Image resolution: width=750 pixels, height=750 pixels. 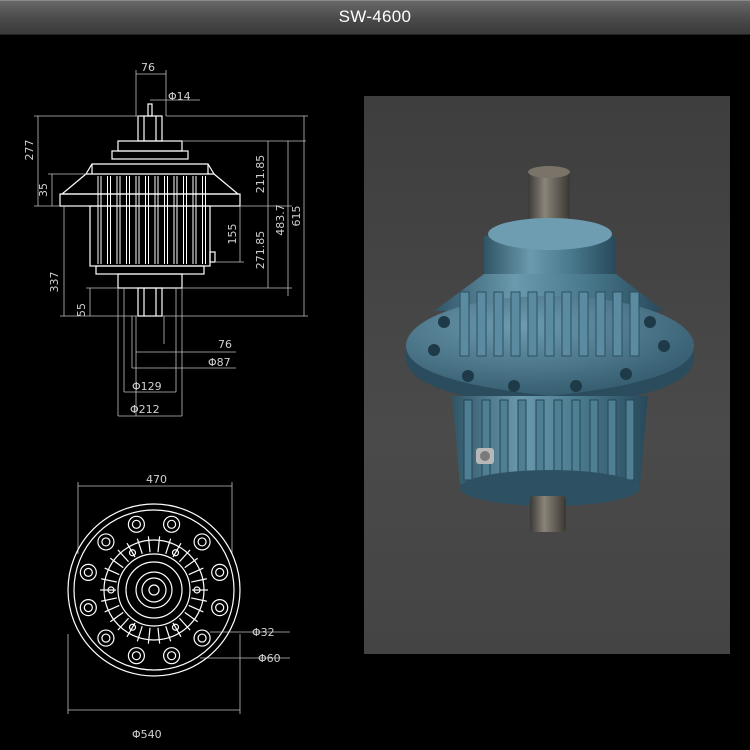 I want to click on housing-circle, so click(x=154, y=590).